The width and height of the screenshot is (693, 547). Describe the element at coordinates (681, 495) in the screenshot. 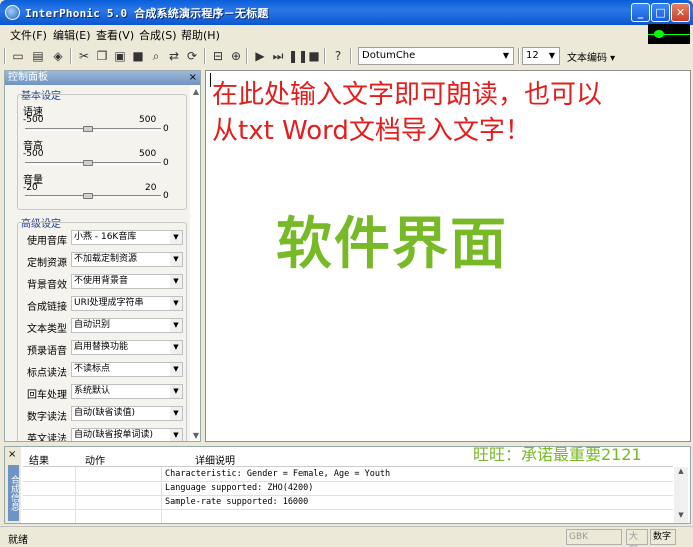

I see `output-scrollbar: ▲ ▼` at that location.